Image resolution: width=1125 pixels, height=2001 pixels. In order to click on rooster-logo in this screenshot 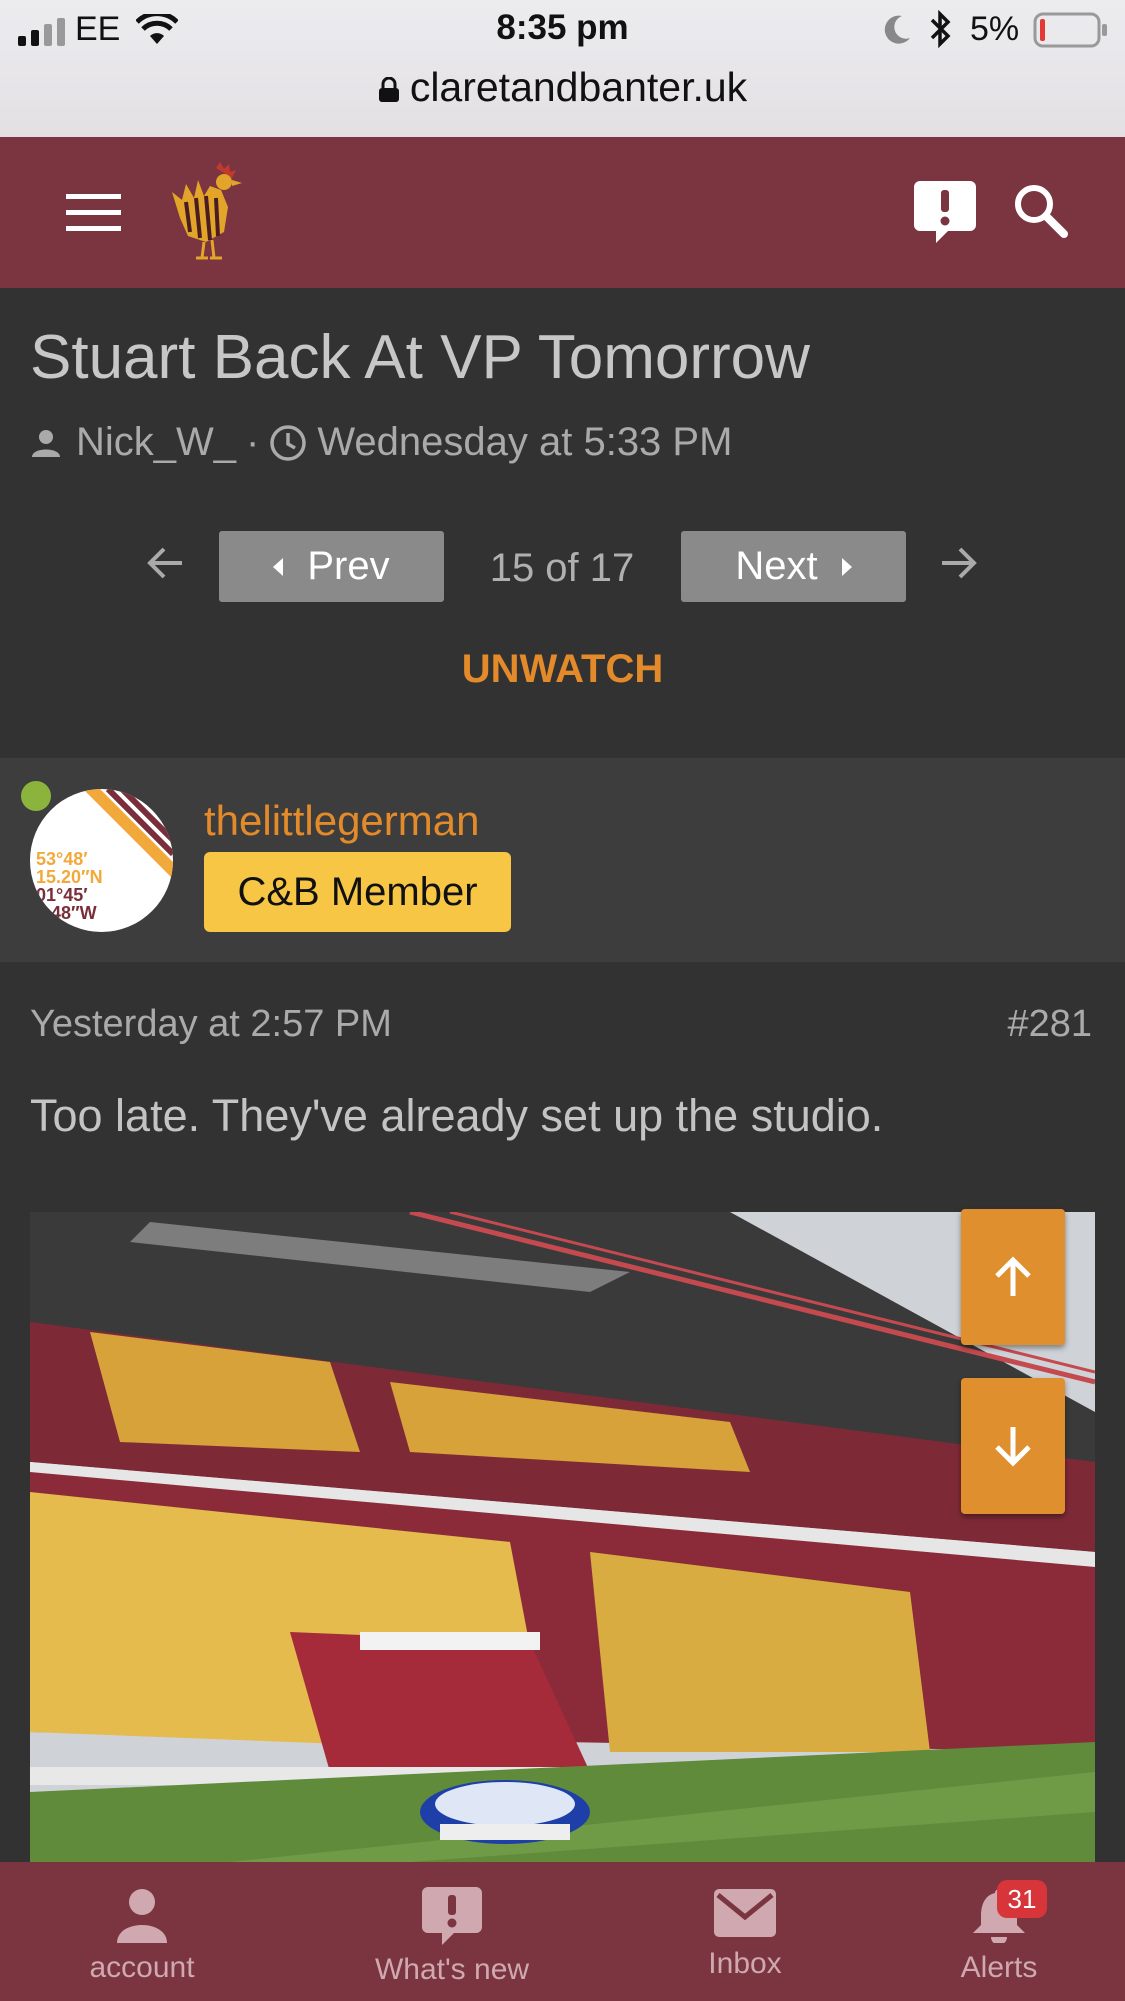, I will do `click(206, 212)`.